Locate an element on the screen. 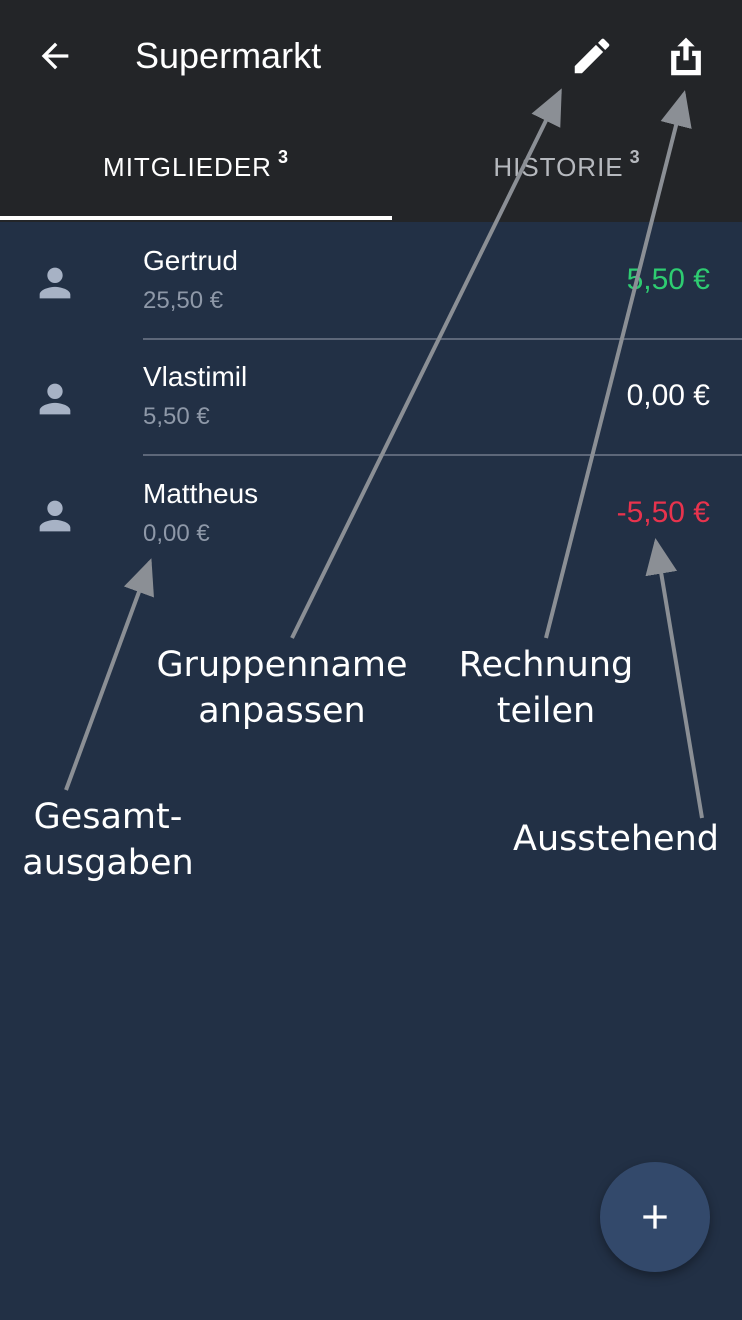  arrow-total is located at coordinates (109, 674).